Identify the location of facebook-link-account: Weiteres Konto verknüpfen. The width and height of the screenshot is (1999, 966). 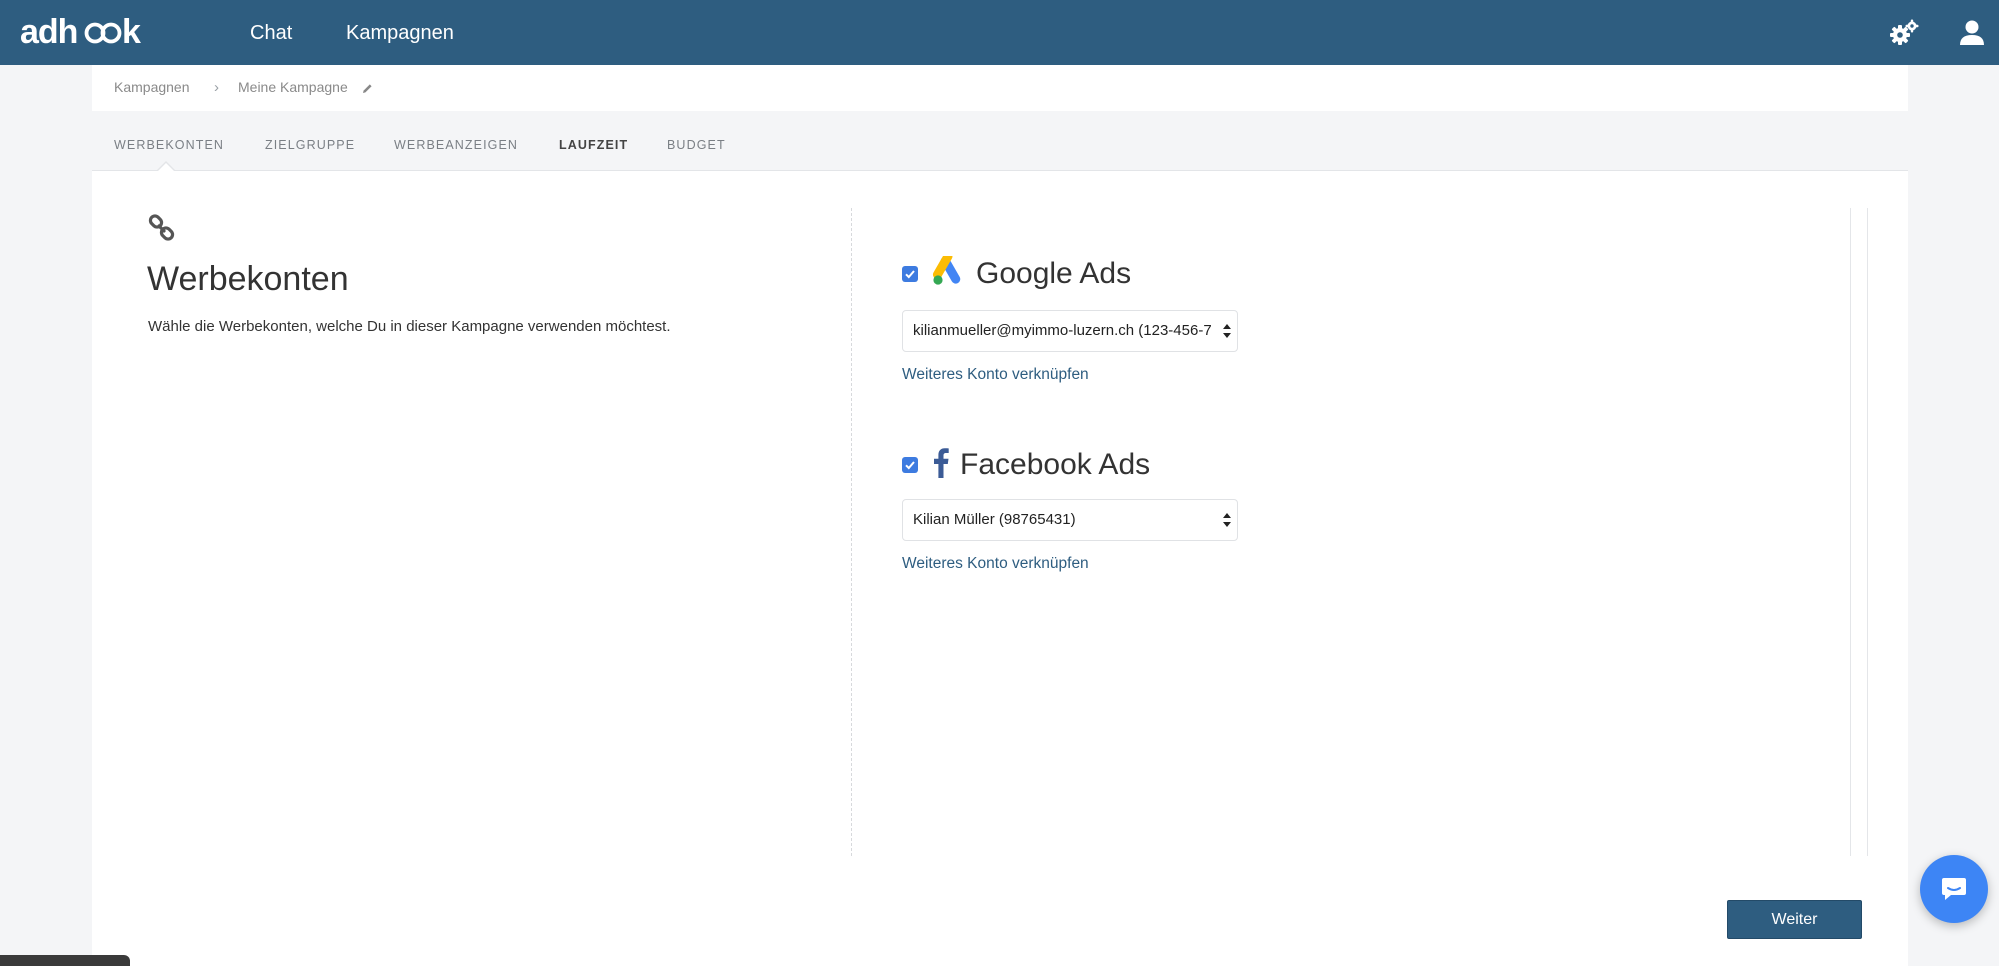
(995, 564).